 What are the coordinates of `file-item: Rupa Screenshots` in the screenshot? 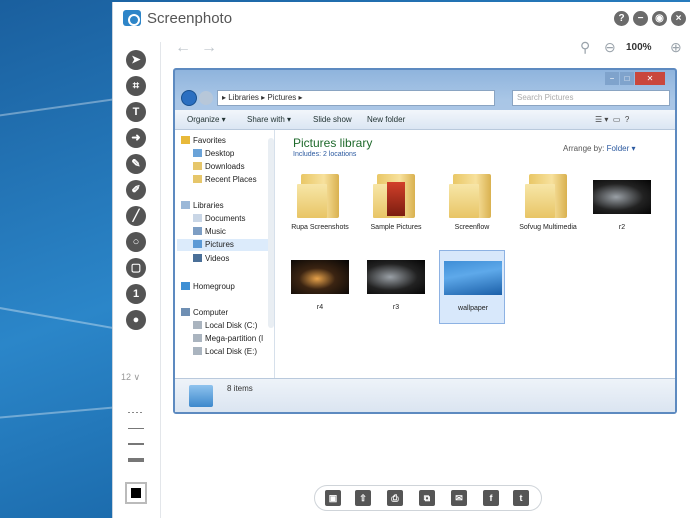 It's located at (320, 207).